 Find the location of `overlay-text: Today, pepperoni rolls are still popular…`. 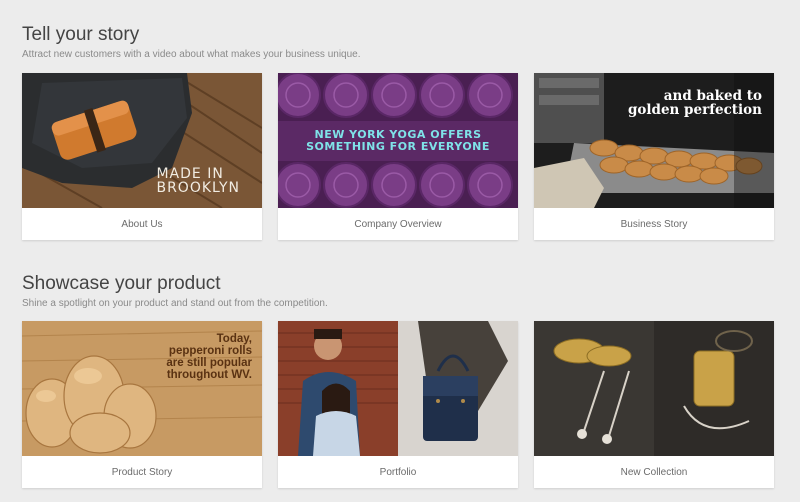

overlay-text: Today, pepperoni rolls are still popular… is located at coordinates (209, 357).